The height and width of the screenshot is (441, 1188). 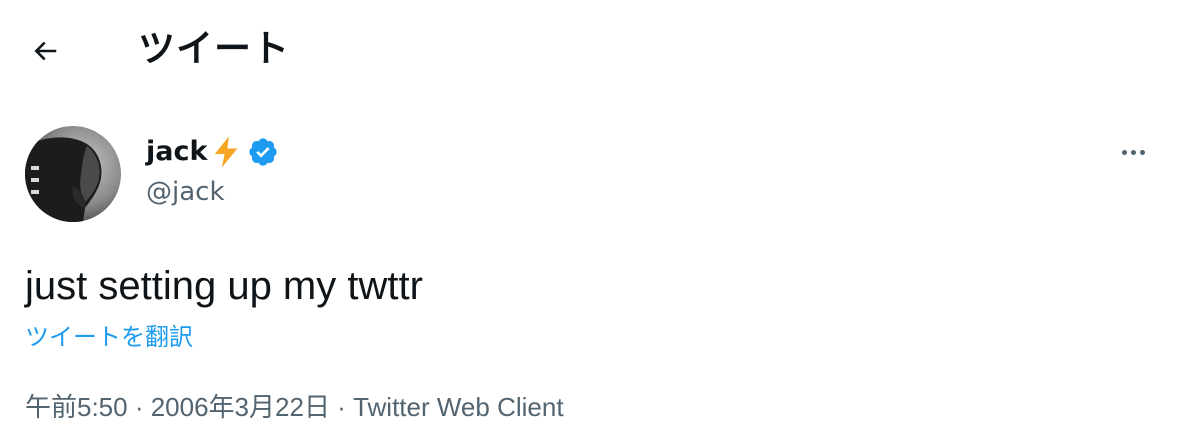 I want to click on avatar, so click(x=73, y=174).